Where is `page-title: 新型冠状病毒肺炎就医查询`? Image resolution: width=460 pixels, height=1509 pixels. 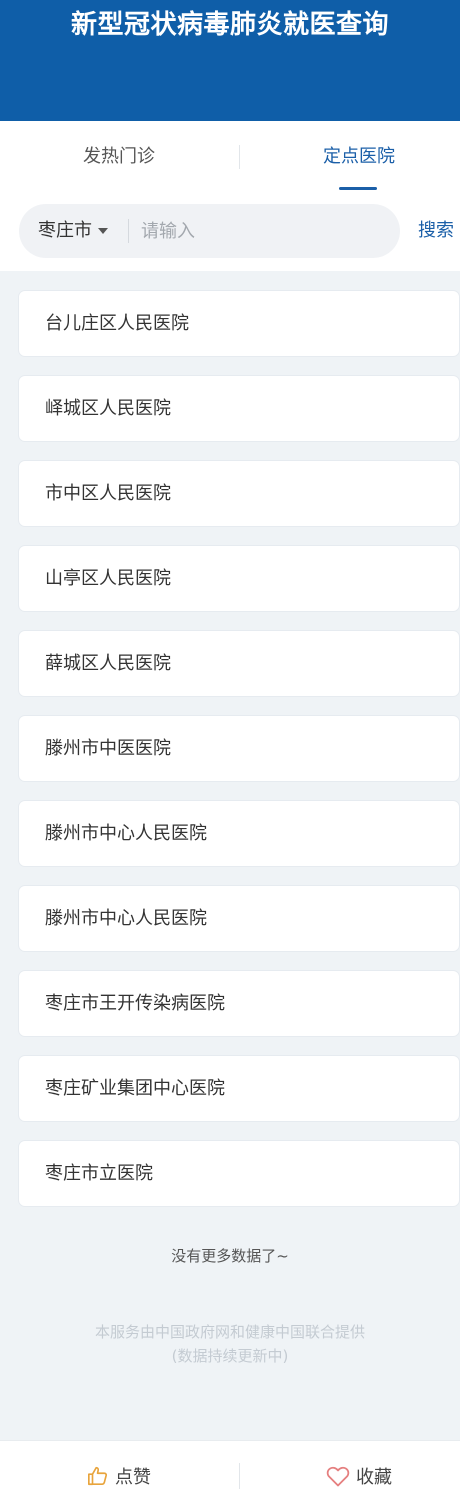
page-title: 新型冠状病毒肺炎就医查询 is located at coordinates (229, 25).